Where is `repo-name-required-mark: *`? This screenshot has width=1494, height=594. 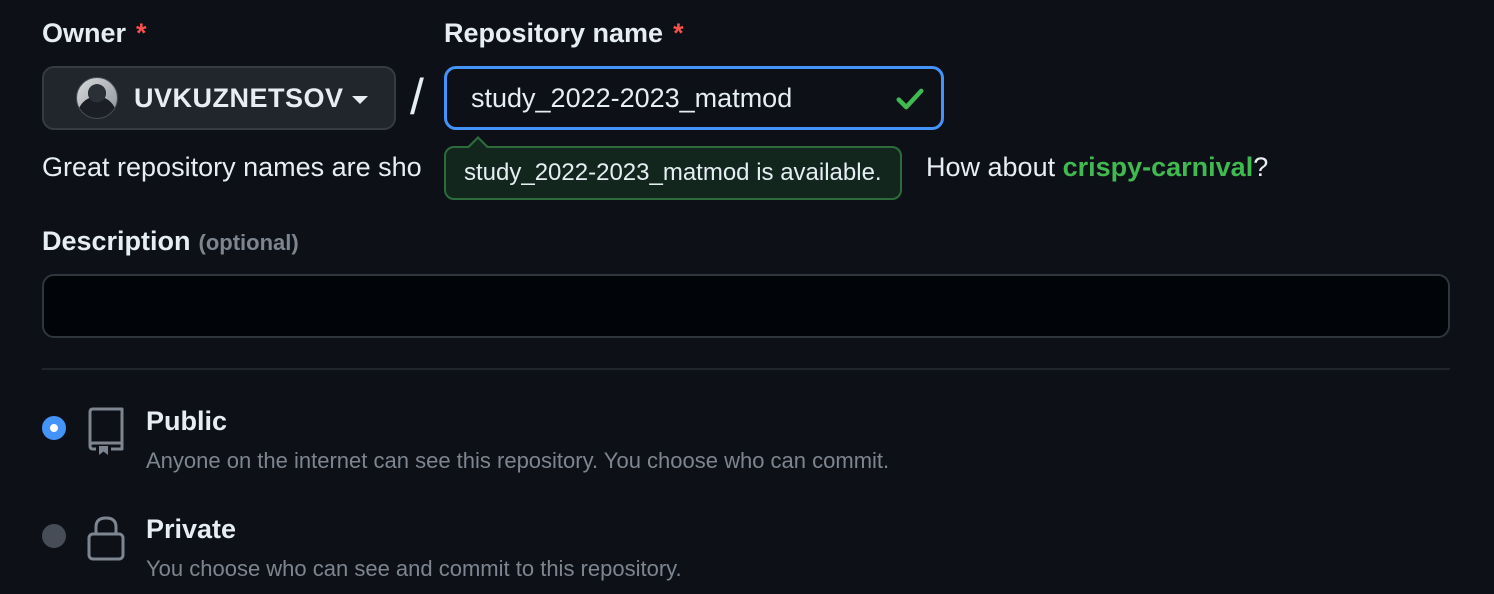
repo-name-required-mark: * is located at coordinates (678, 33).